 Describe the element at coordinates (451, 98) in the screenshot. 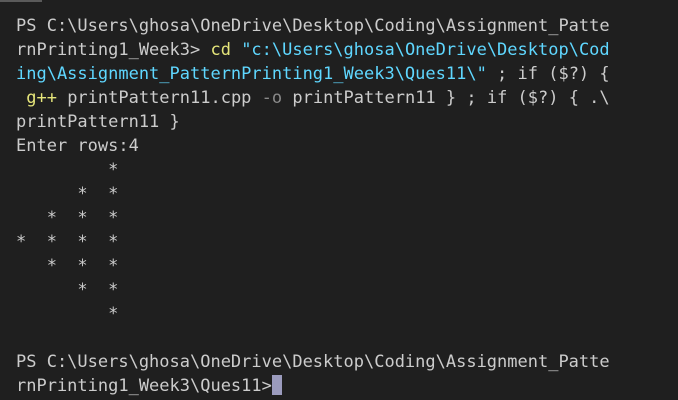

I see `terminal-text: printPattern11 } ; if ($?) { .\` at that location.